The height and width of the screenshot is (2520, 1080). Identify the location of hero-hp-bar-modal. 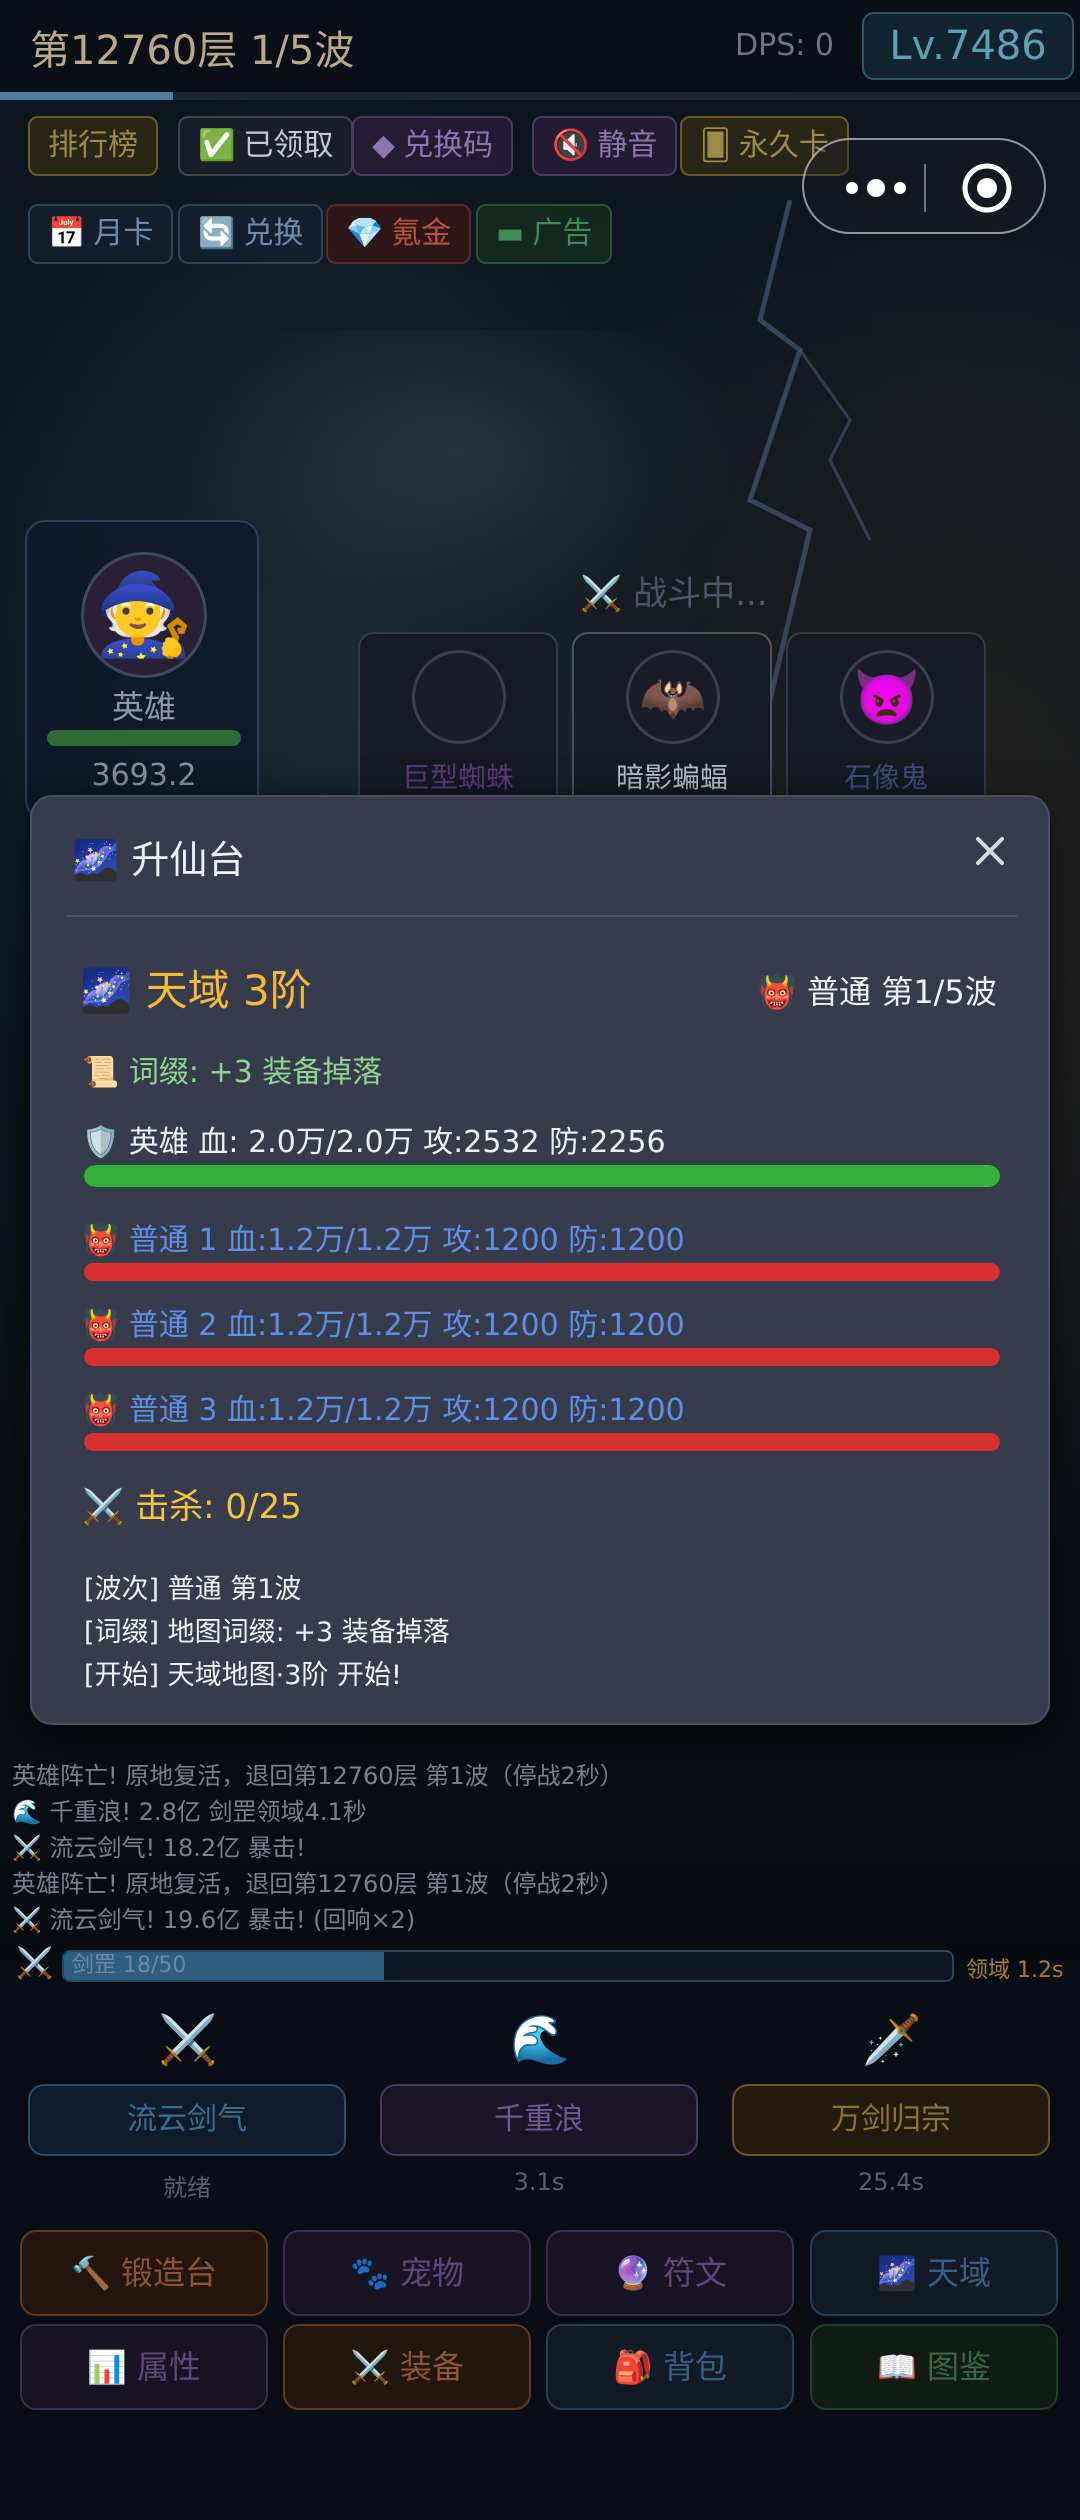
(542, 1176).